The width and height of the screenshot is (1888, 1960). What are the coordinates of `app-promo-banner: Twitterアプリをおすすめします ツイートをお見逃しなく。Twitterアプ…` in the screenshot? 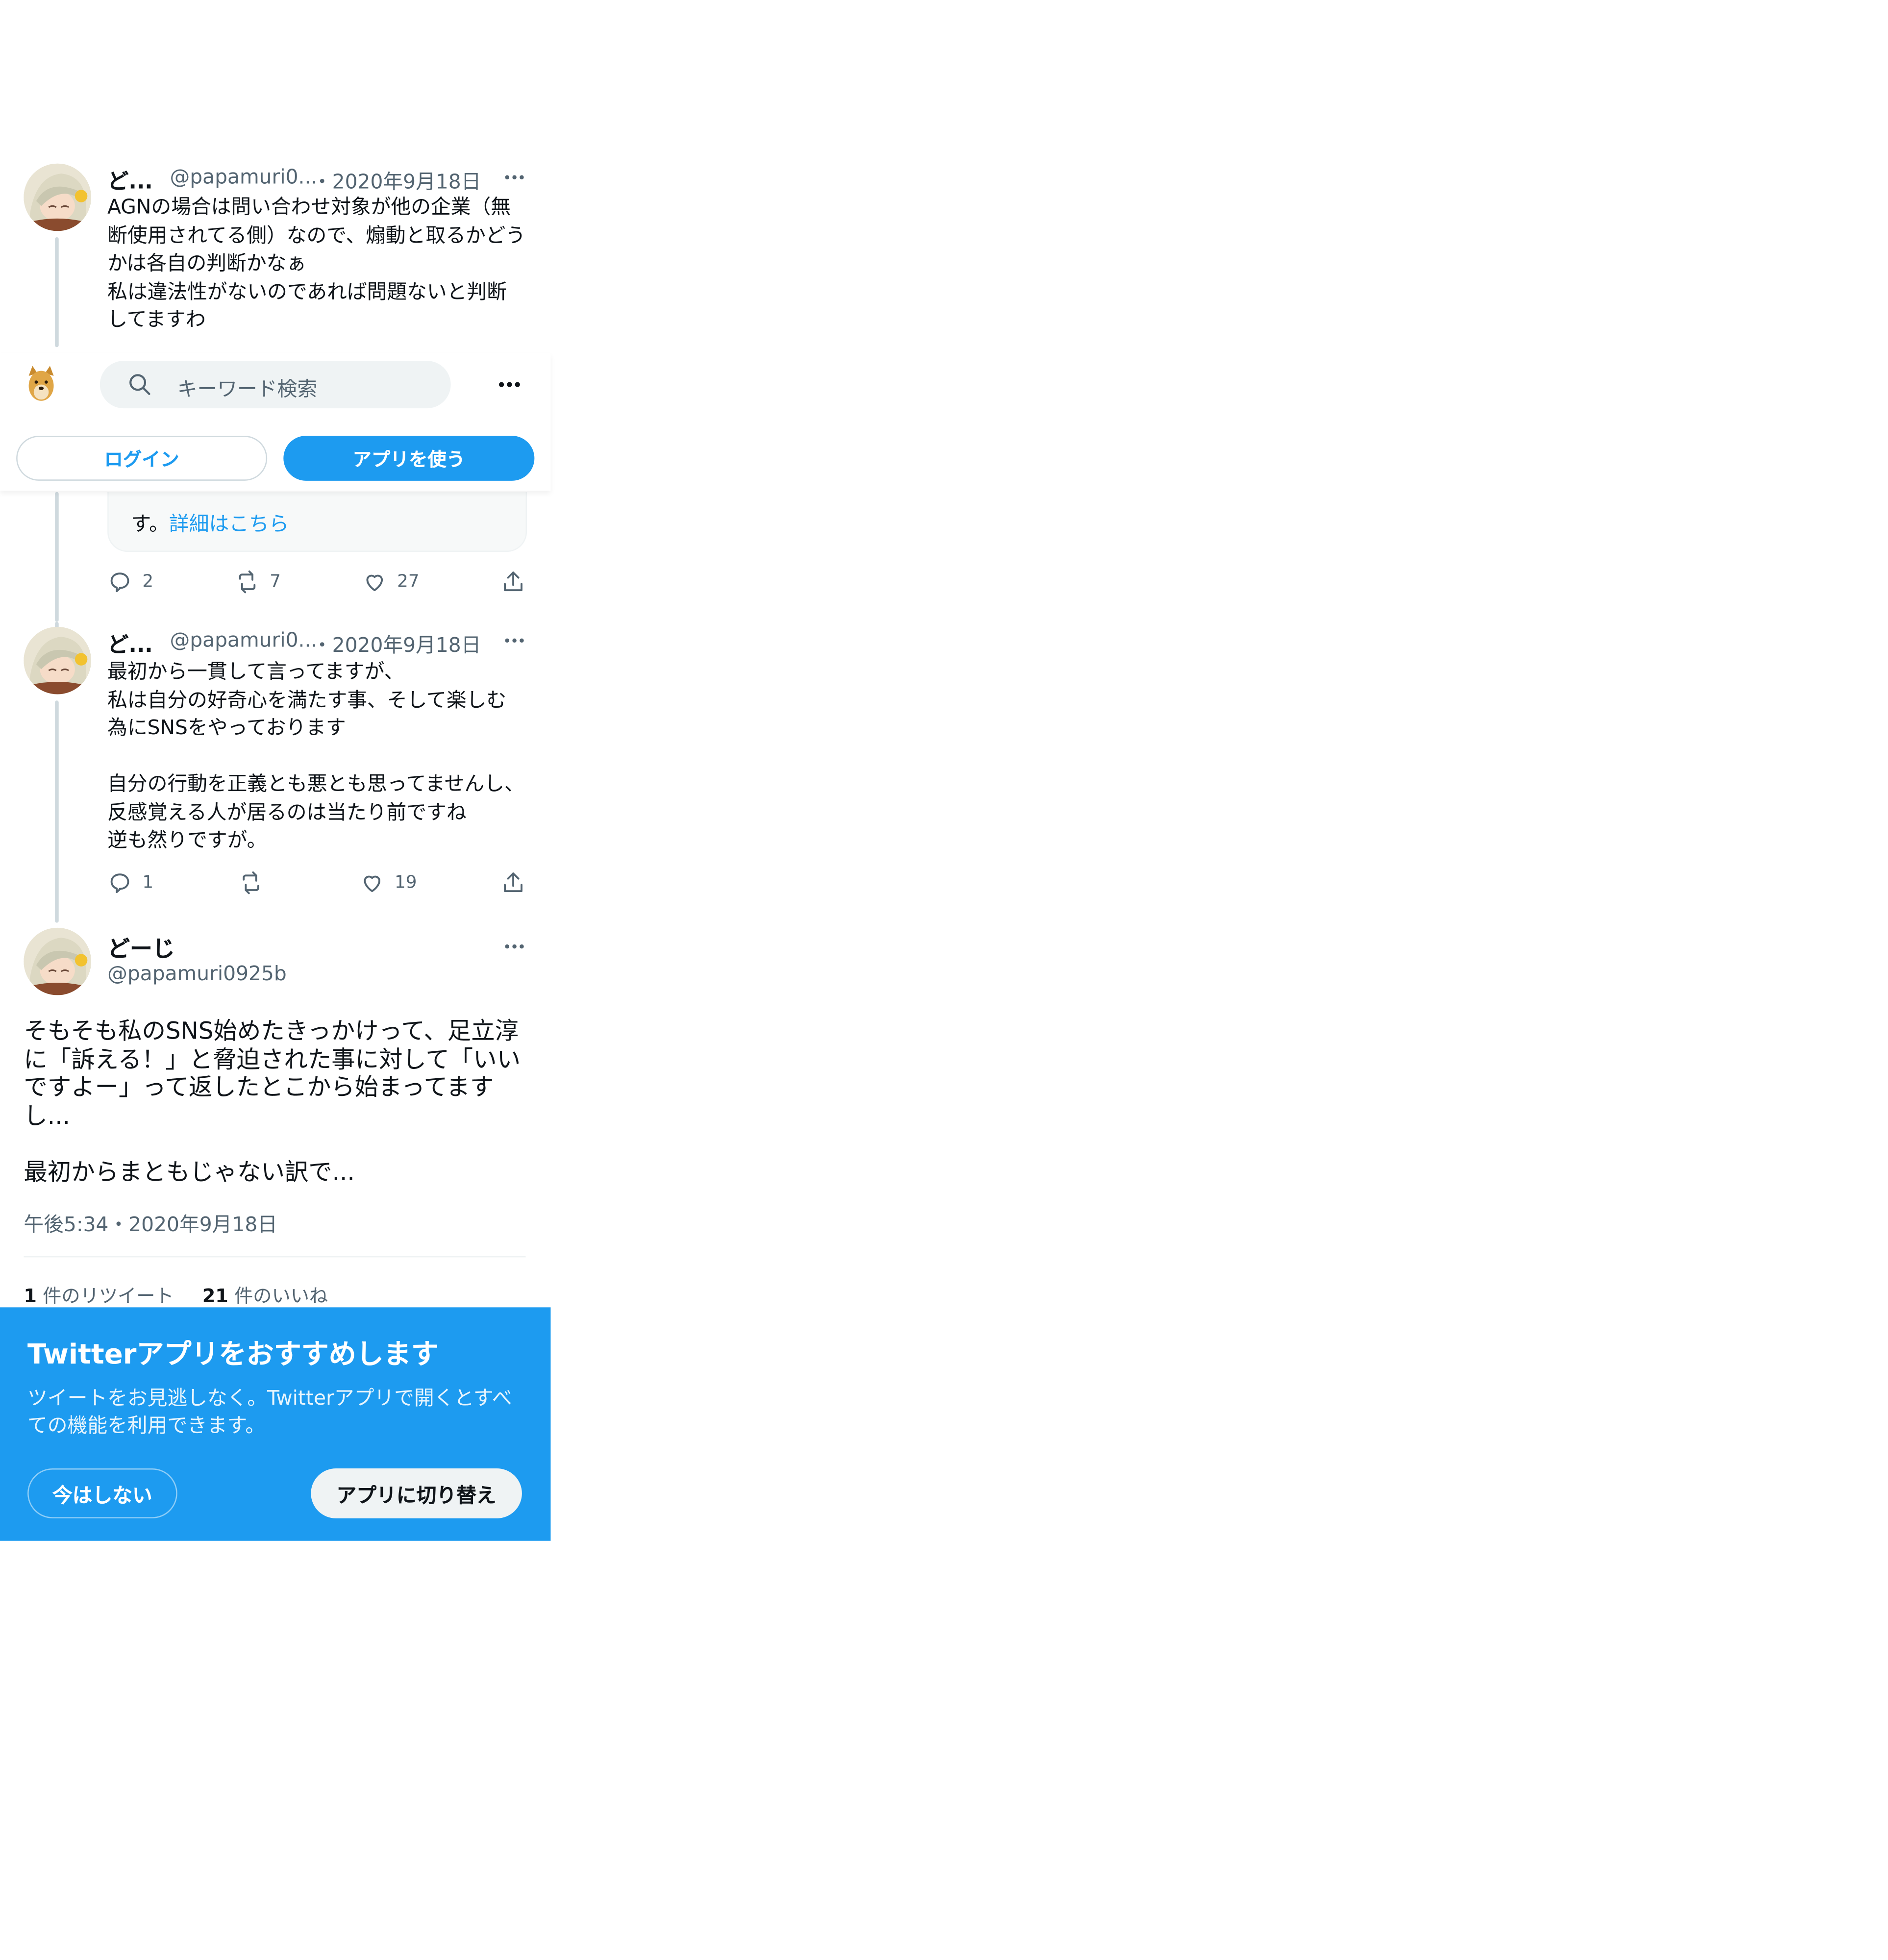 It's located at (275, 1424).